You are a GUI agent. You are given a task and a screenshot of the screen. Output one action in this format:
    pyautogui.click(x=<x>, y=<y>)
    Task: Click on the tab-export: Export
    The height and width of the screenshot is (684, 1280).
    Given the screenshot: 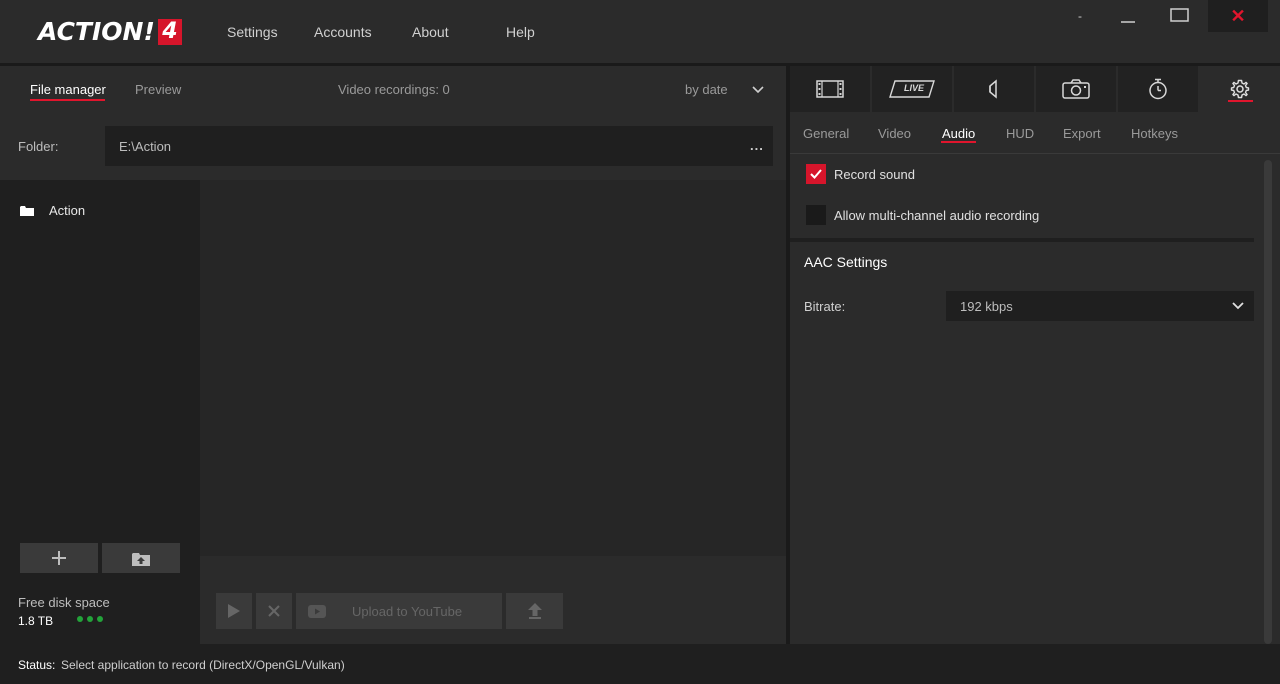 What is the action you would take?
    pyautogui.click(x=1082, y=133)
    